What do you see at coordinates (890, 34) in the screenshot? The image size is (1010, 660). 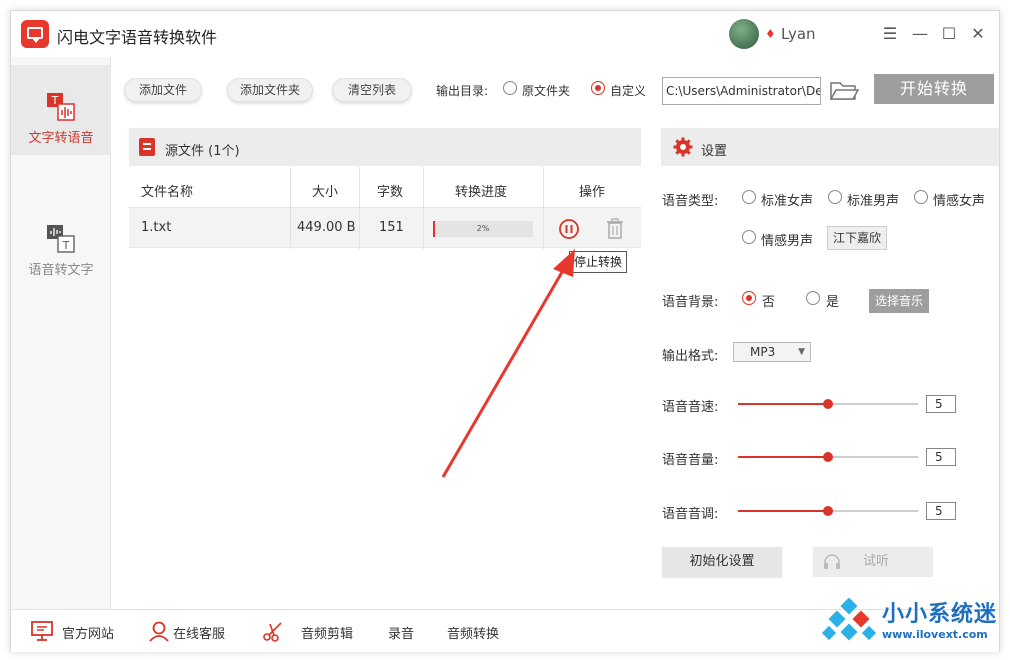 I see `menu-icon: ☰` at bounding box center [890, 34].